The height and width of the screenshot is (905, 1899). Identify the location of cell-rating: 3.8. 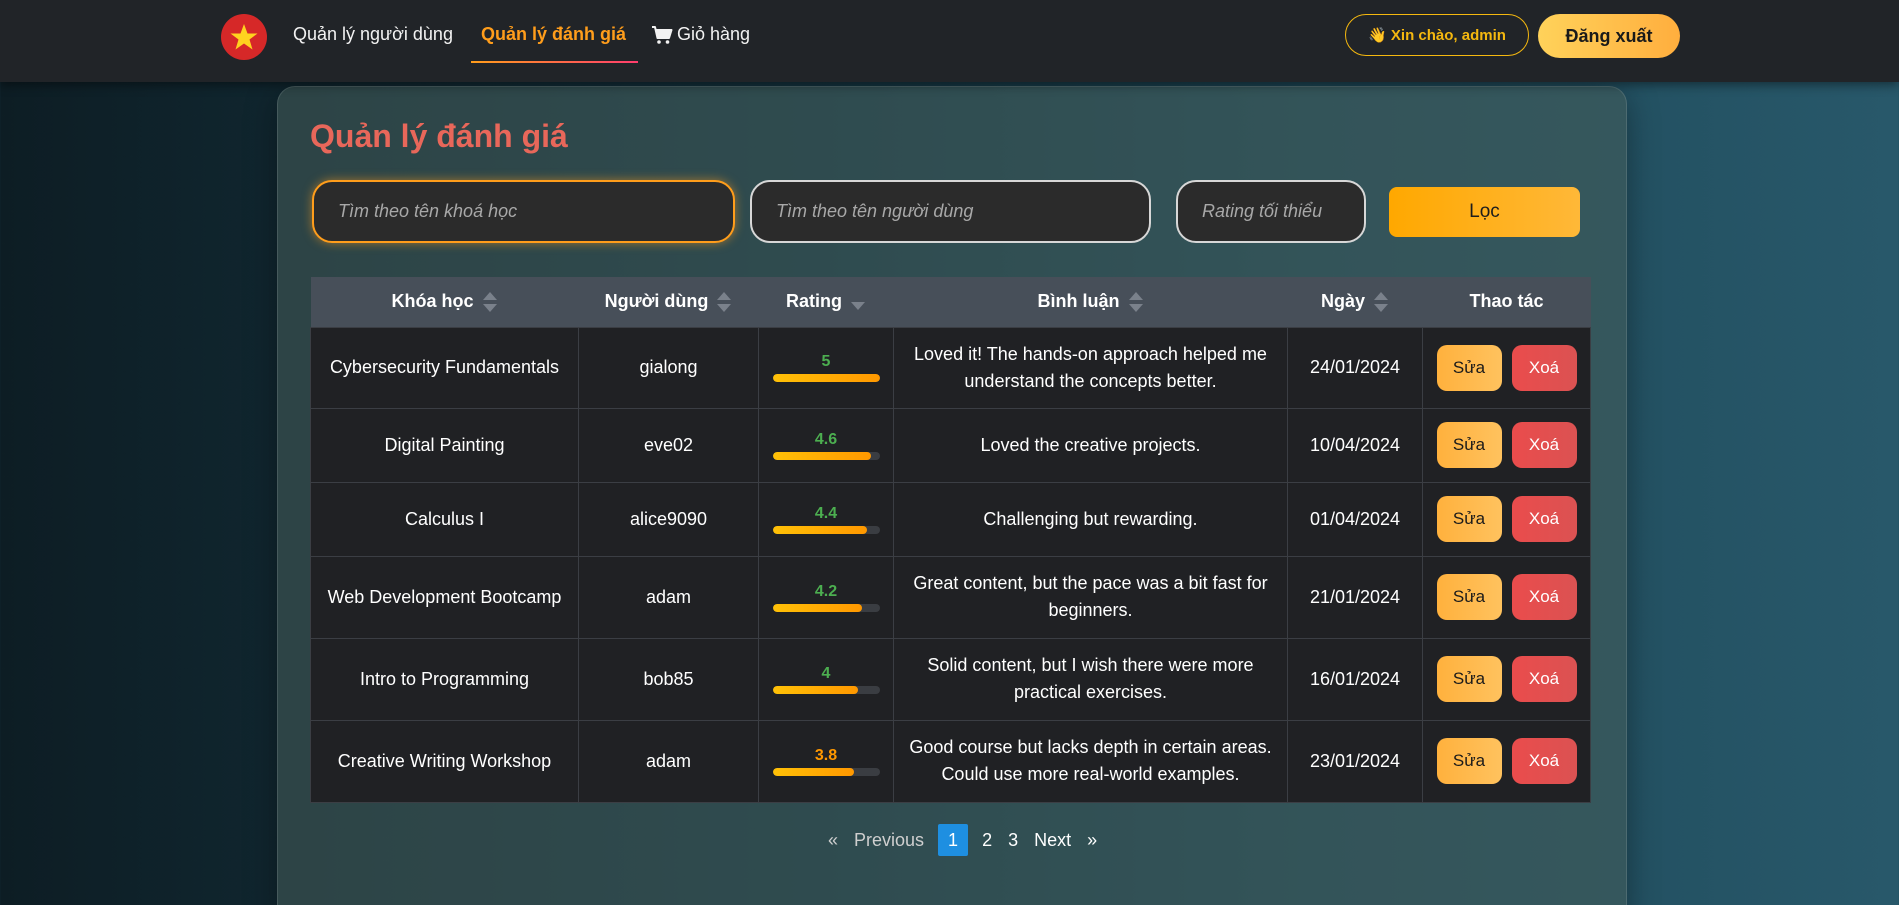
(826, 761).